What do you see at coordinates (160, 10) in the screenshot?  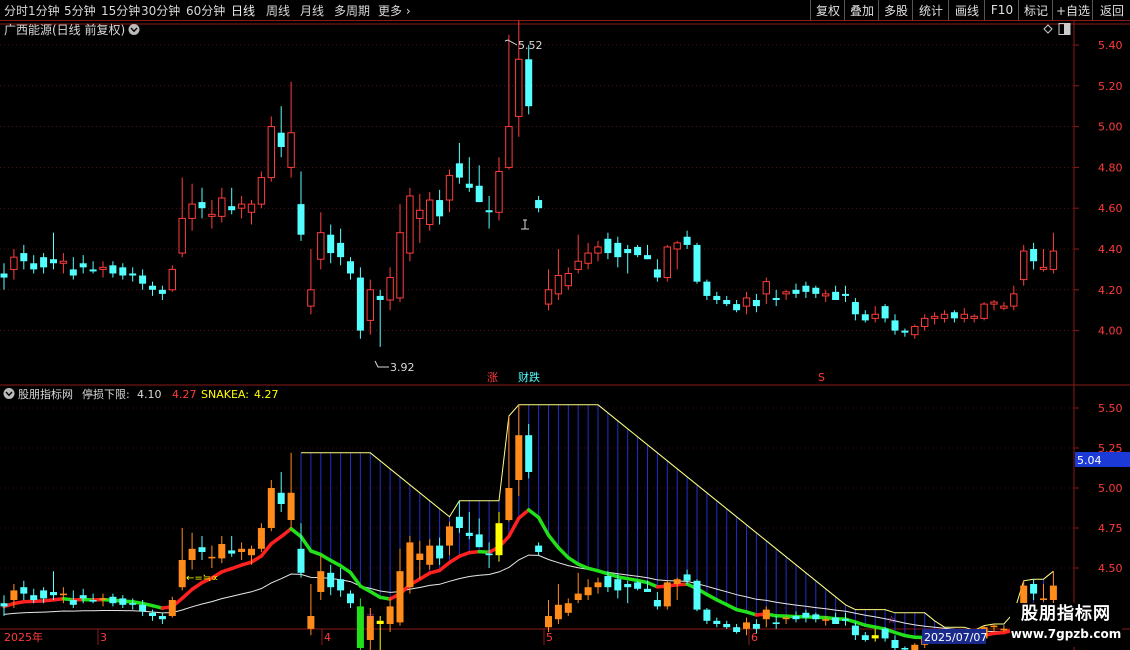 I see `period-tab-30min: 30分钟` at bounding box center [160, 10].